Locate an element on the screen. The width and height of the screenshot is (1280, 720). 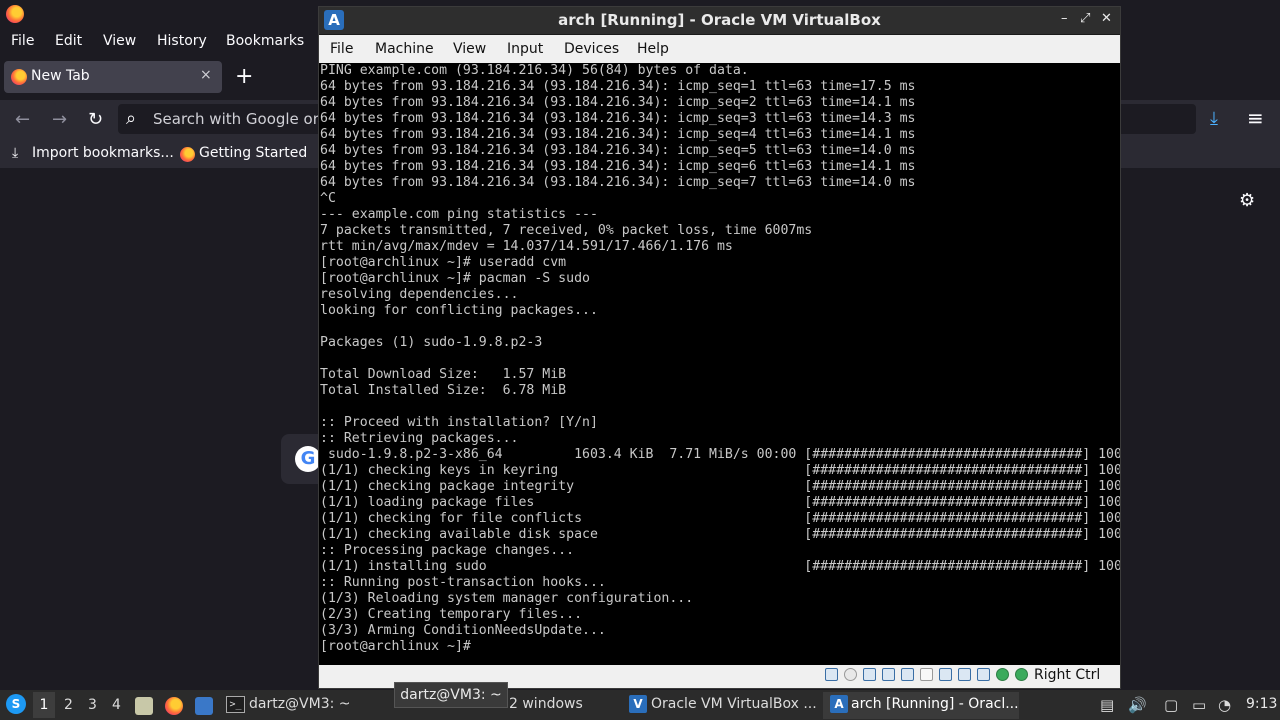
vbox-menu-input: Input is located at coordinates (525, 49).